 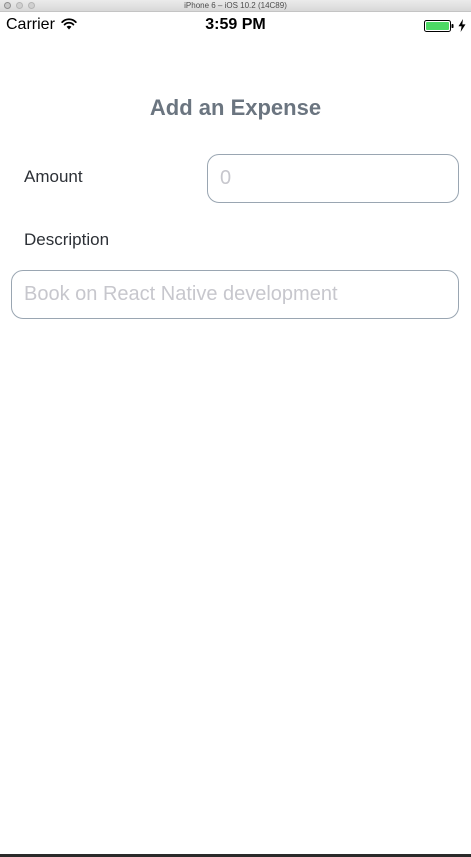 What do you see at coordinates (53, 176) in the screenshot?
I see `amount-label: Amount` at bounding box center [53, 176].